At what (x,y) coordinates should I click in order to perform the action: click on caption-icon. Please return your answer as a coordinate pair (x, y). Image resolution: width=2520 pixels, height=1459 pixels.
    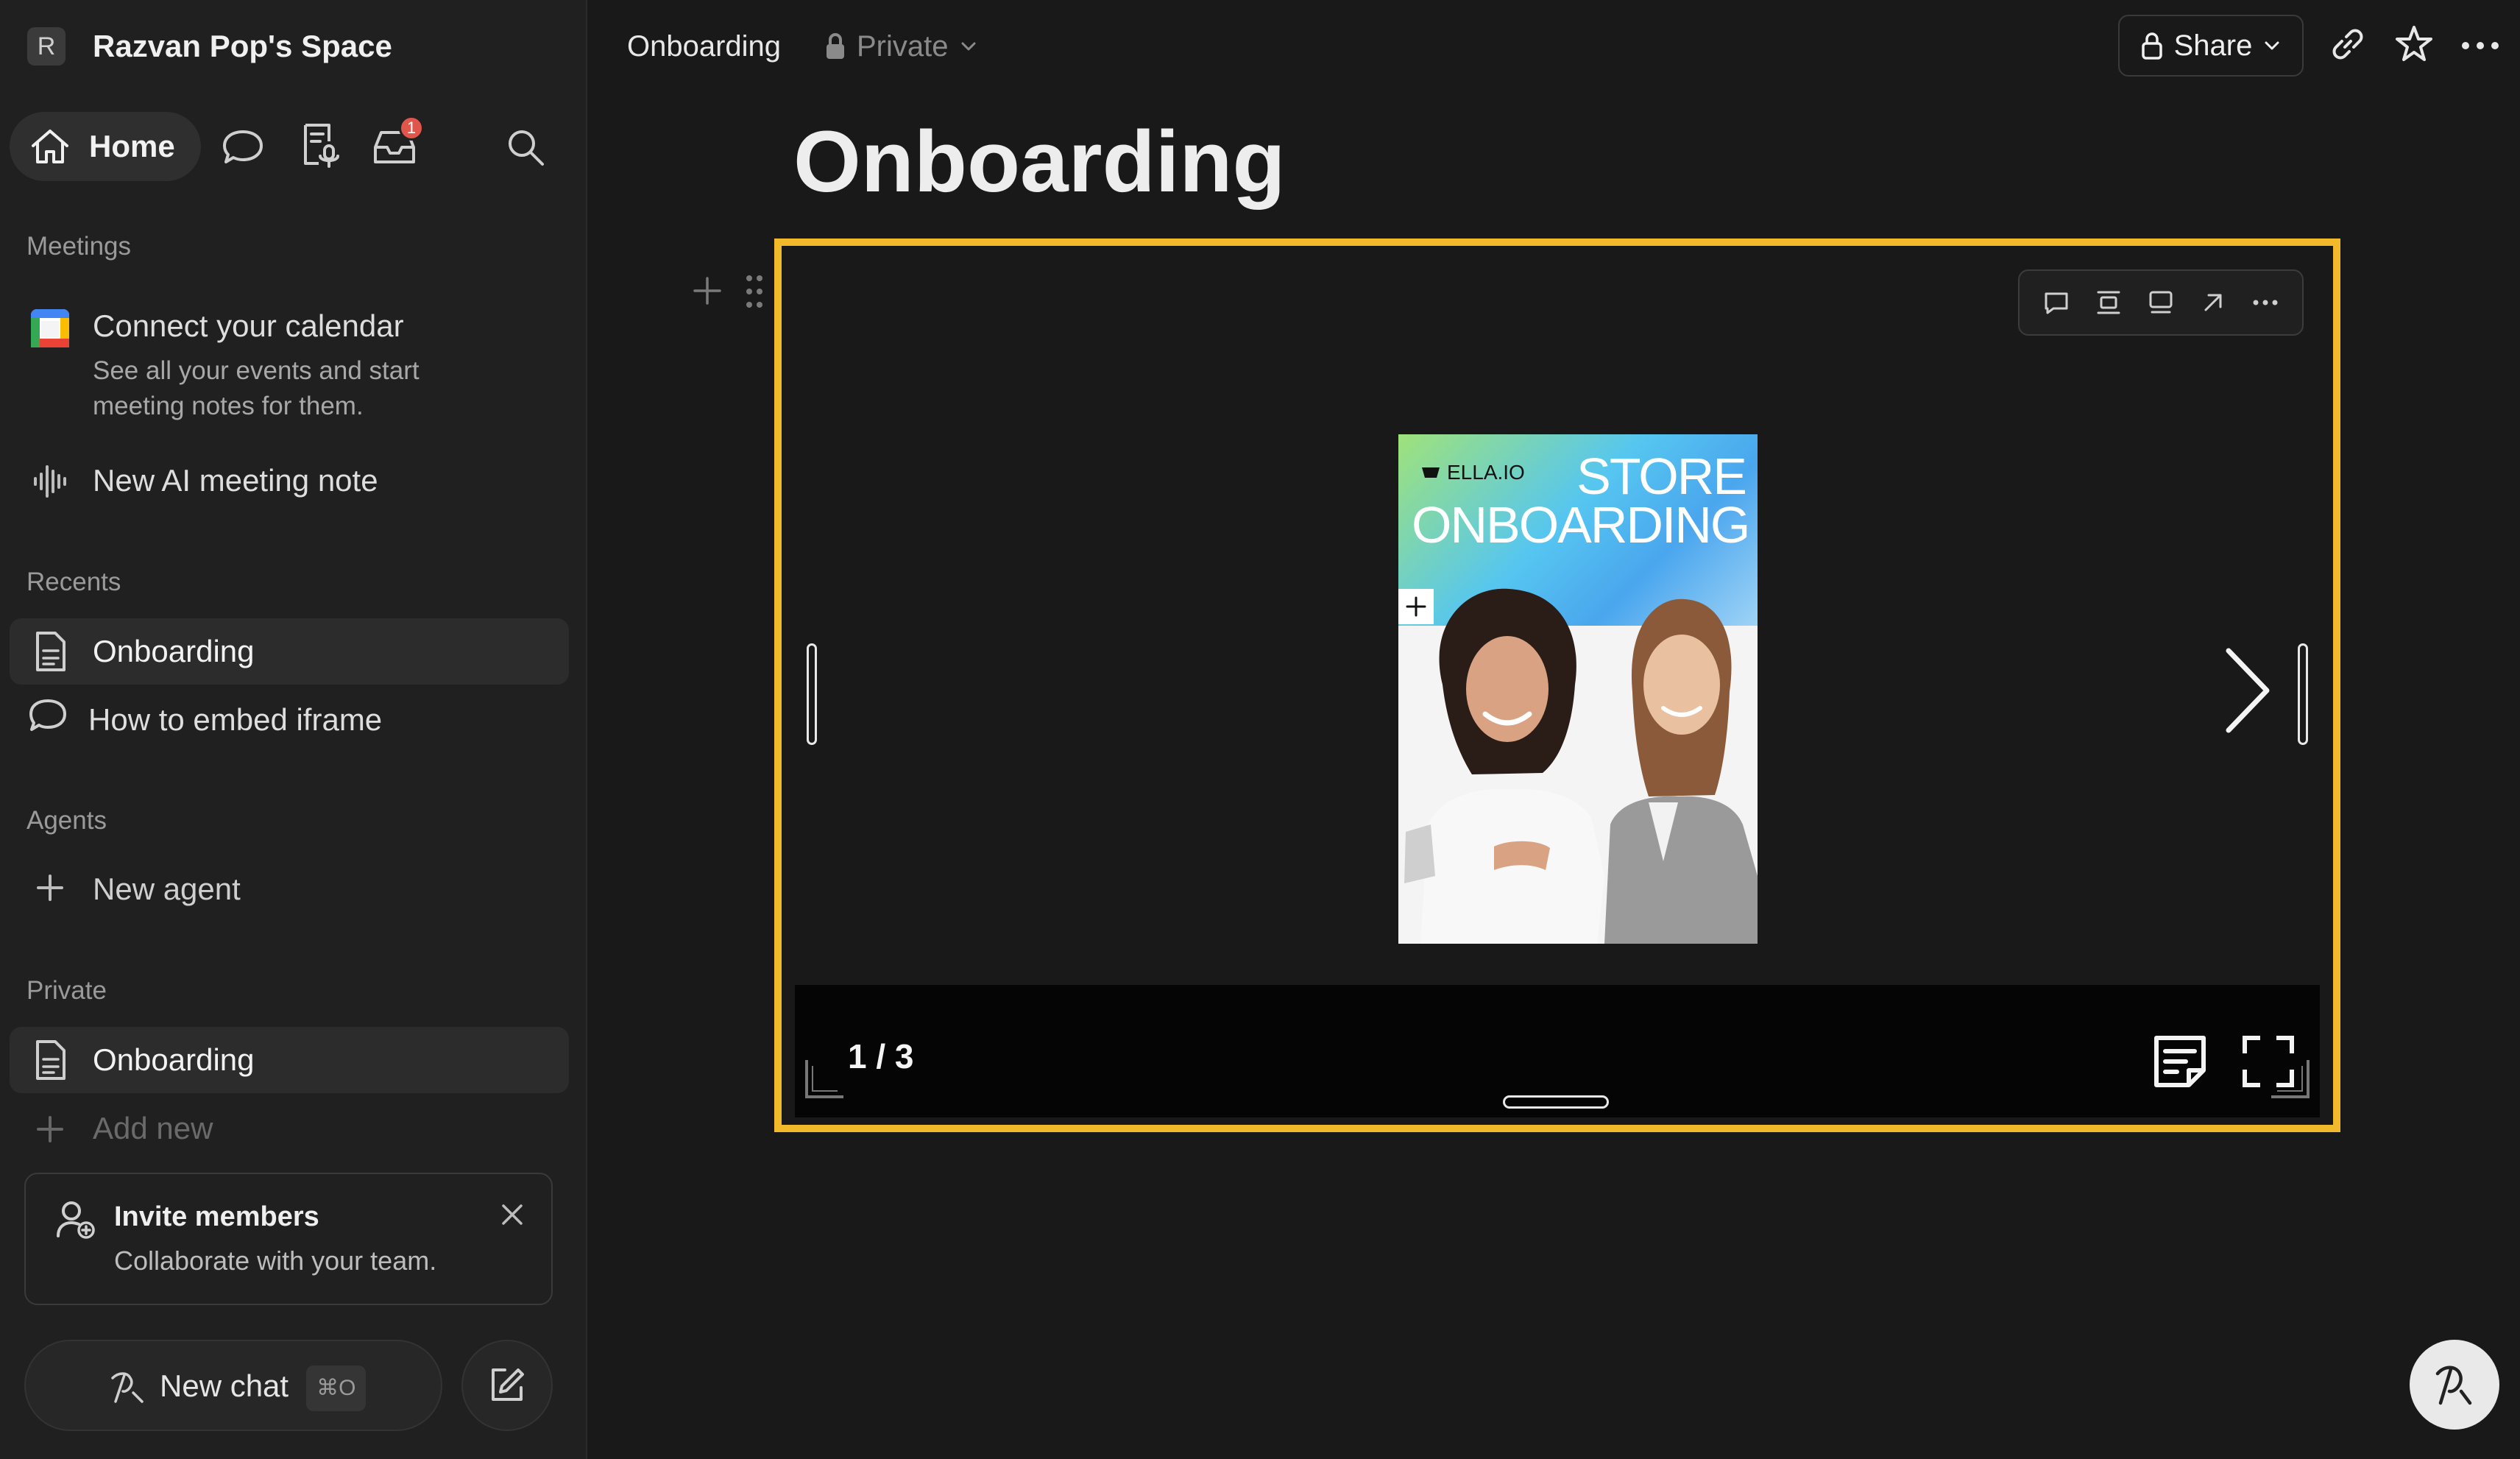
    Looking at the image, I should click on (2161, 303).